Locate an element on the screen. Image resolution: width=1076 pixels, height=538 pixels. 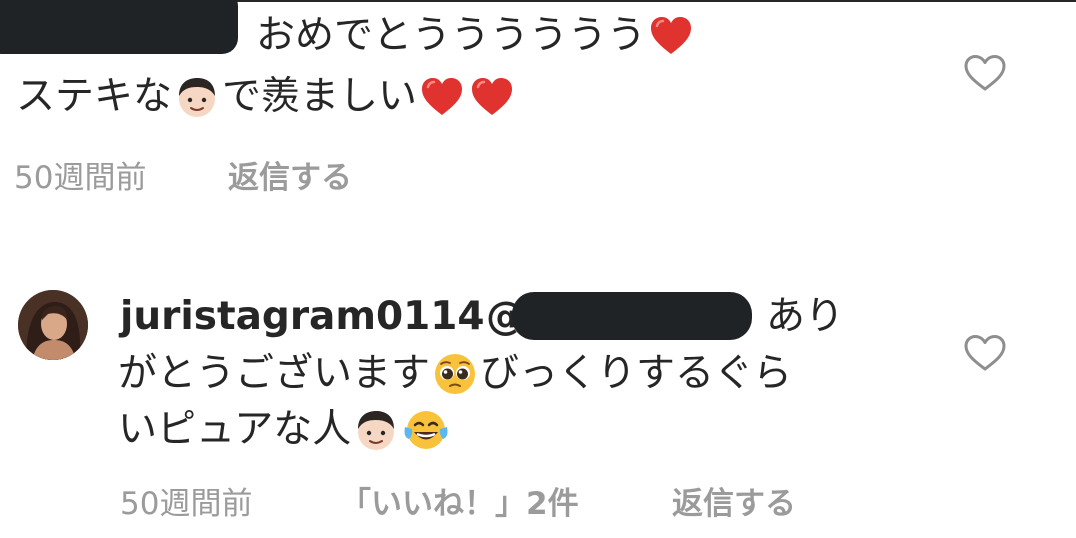
comment-2-reply-button: 返信する is located at coordinates (734, 500).